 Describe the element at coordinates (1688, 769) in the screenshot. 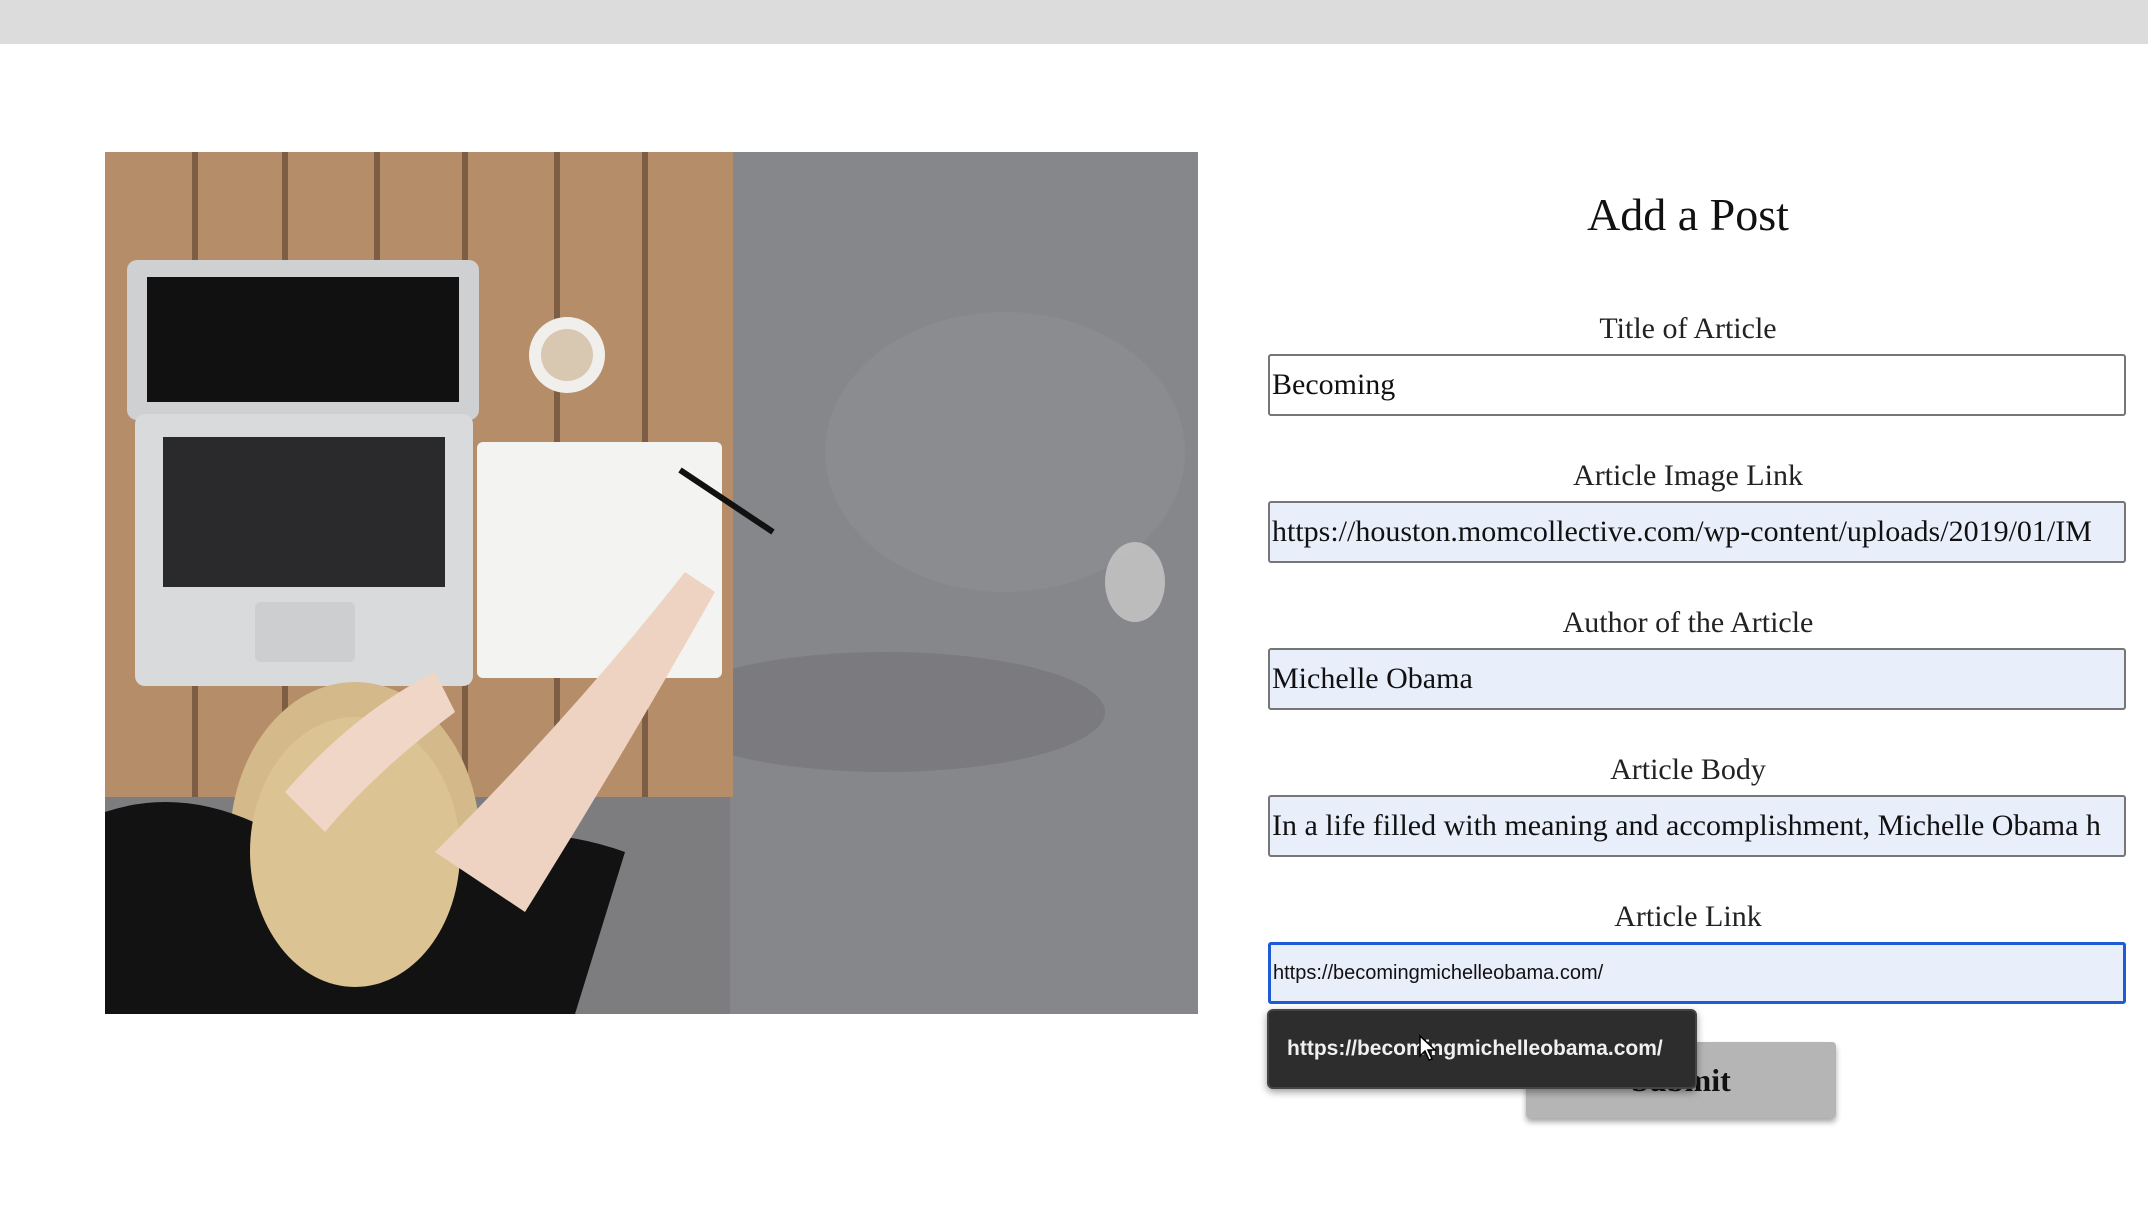

I see `body-label: Article Body` at that location.